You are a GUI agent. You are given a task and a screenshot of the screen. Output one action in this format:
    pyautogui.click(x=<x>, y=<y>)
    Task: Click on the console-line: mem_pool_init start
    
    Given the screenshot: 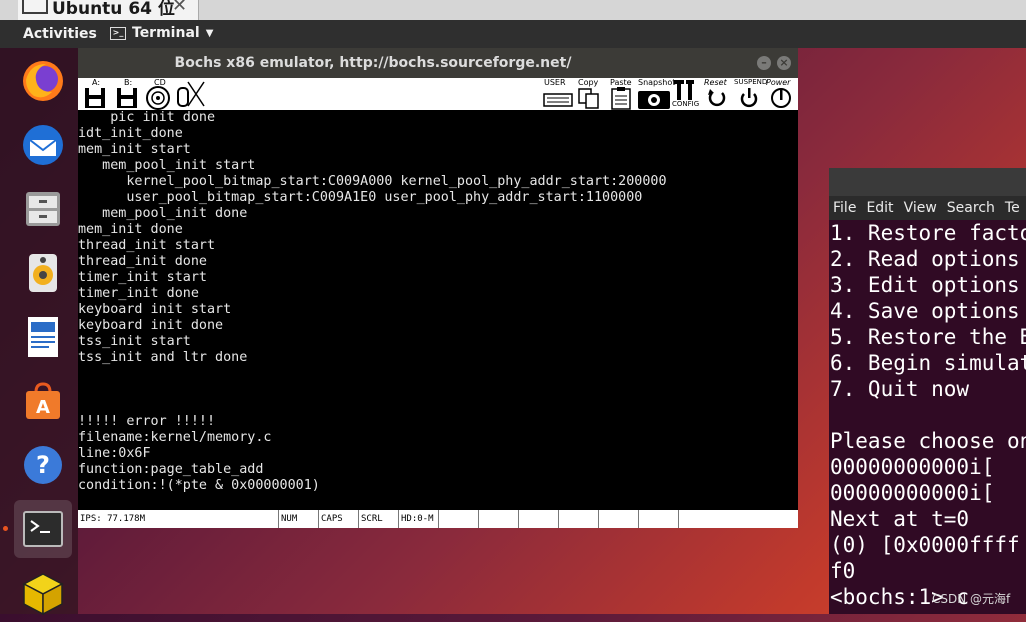 What is the action you would take?
    pyautogui.click(x=167, y=165)
    